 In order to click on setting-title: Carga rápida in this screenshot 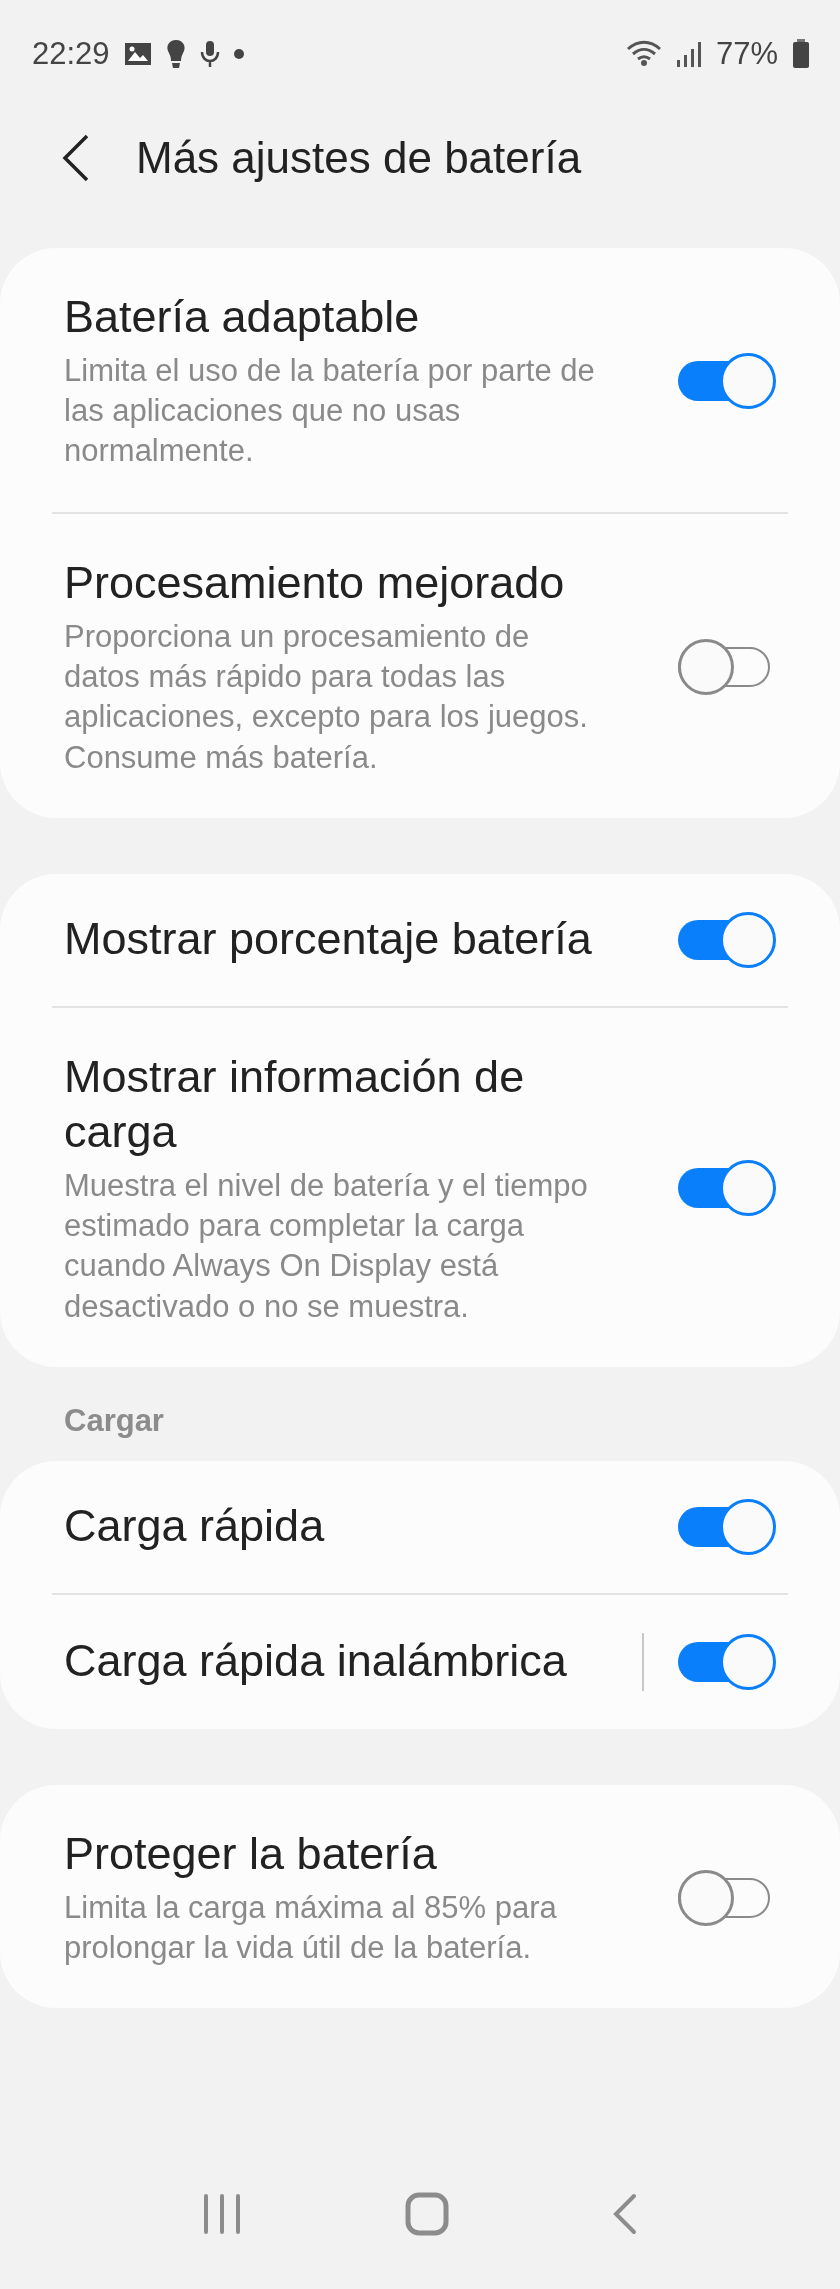, I will do `click(195, 1526)`.